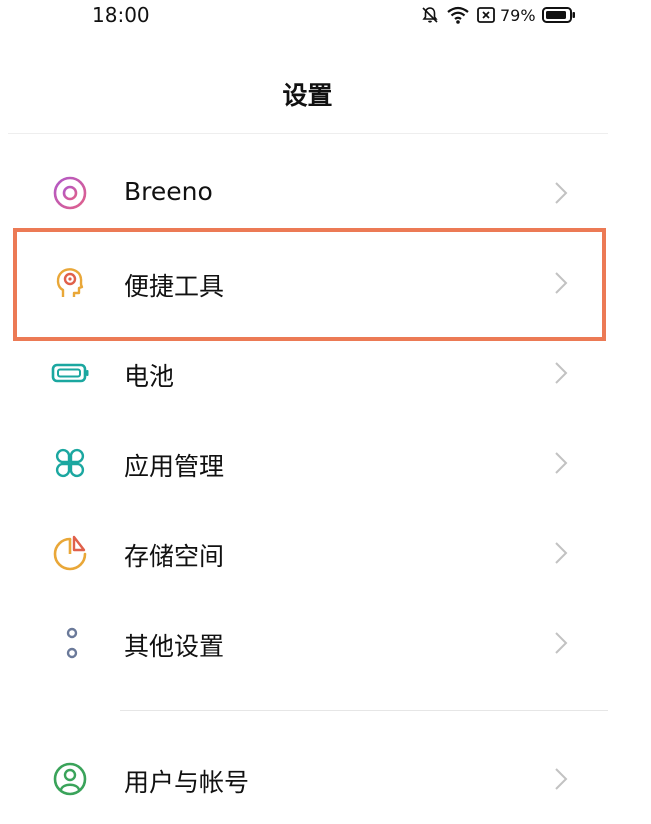 The width and height of the screenshot is (651, 824). I want to click on status-icons: 79%, so click(498, 15).